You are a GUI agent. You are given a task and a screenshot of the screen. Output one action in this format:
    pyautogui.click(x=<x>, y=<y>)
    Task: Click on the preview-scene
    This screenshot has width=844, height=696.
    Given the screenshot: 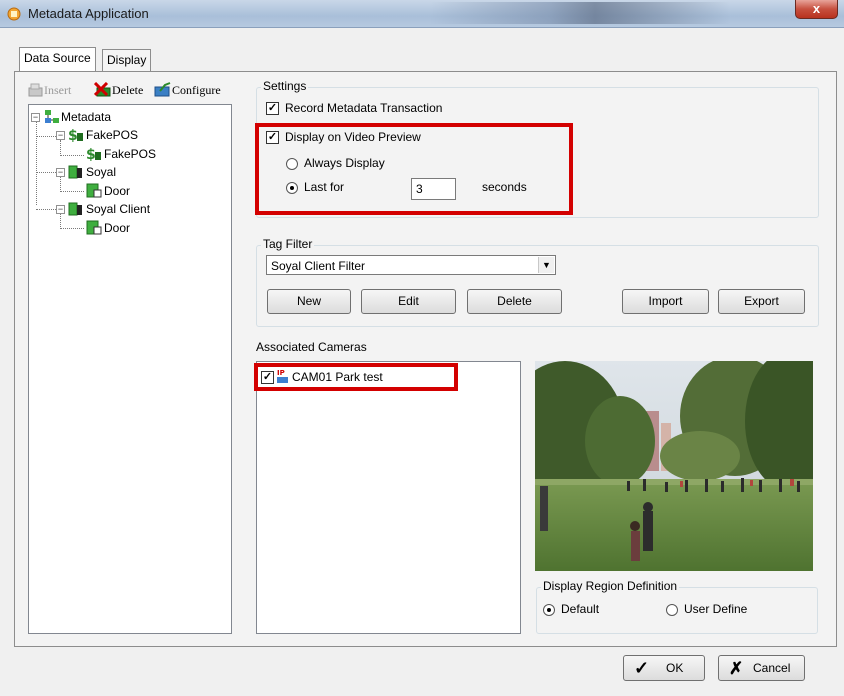 What is the action you would take?
    pyautogui.click(x=674, y=466)
    